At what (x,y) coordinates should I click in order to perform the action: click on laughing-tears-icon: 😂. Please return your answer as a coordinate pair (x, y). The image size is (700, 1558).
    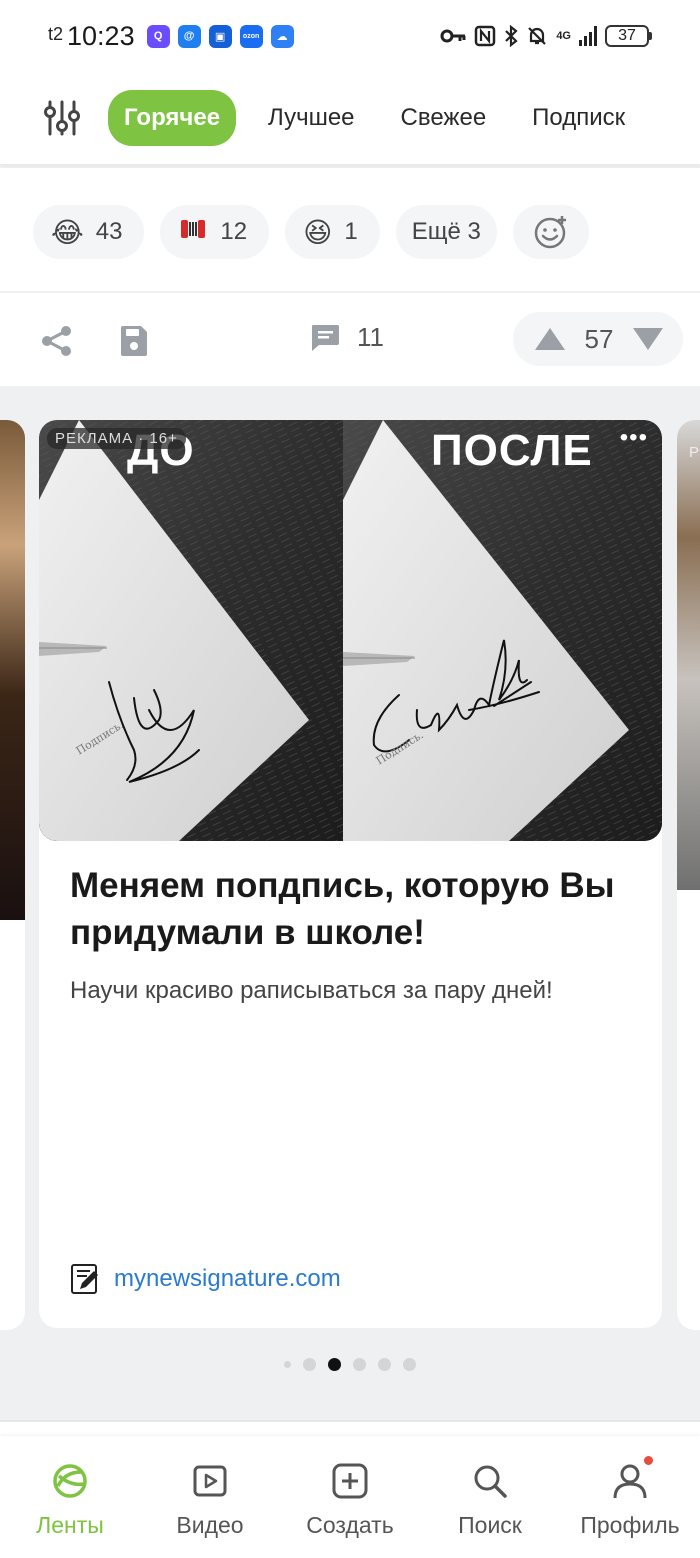
    Looking at the image, I should click on (67, 232).